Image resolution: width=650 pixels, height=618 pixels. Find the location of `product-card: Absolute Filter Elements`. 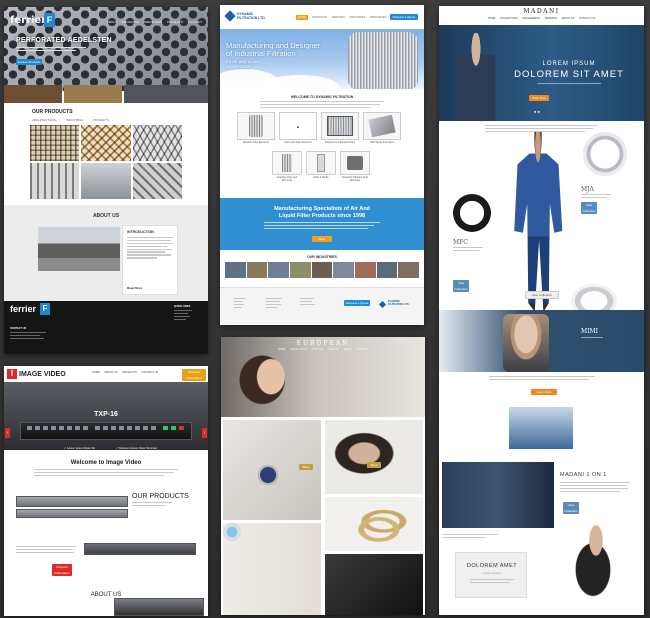

product-card: Absolute Filter Elements is located at coordinates (256, 128).